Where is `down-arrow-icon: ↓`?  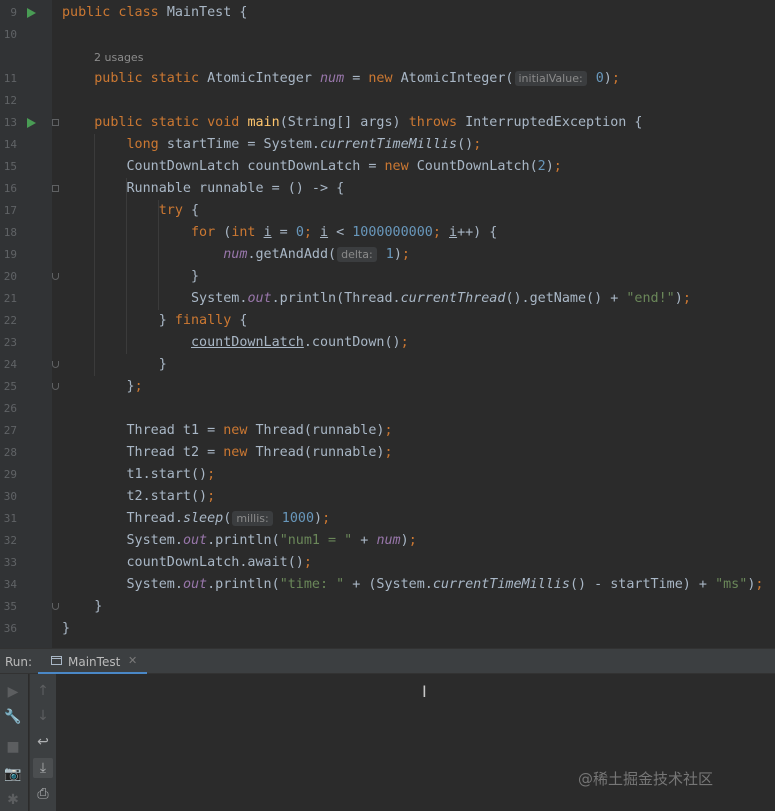
down-arrow-icon: ↓ is located at coordinates (43, 716).